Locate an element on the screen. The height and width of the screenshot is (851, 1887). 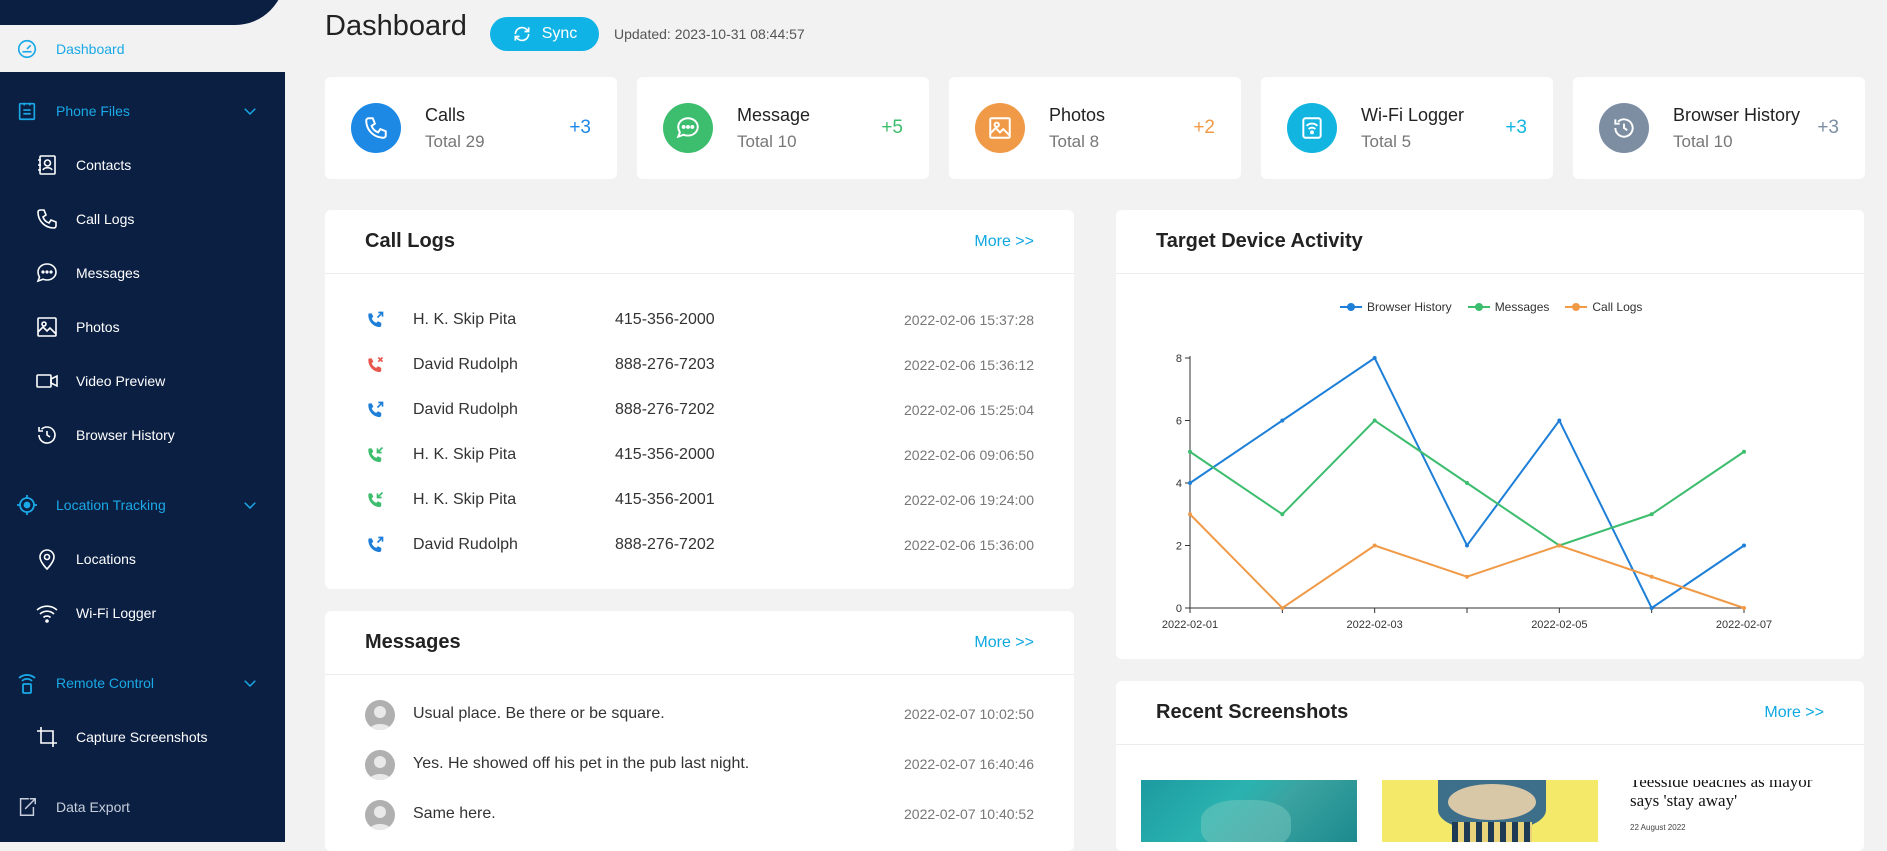
sidebar-item-data-export: Data Export is located at coordinates (142, 807).